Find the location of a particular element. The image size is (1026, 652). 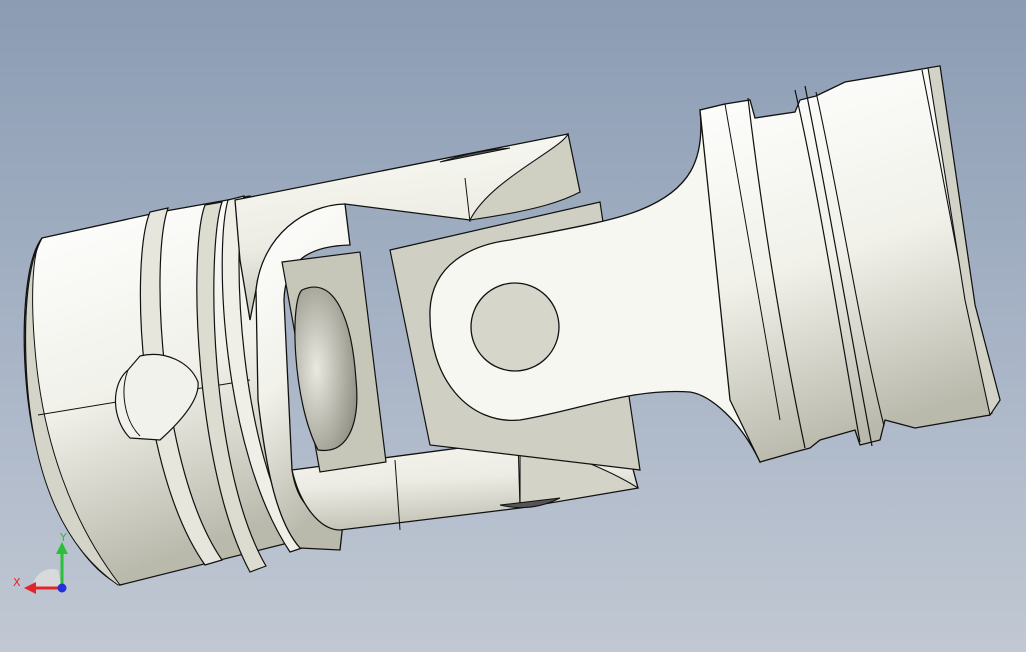

y-axis-label: Y is located at coordinates (63, 537).